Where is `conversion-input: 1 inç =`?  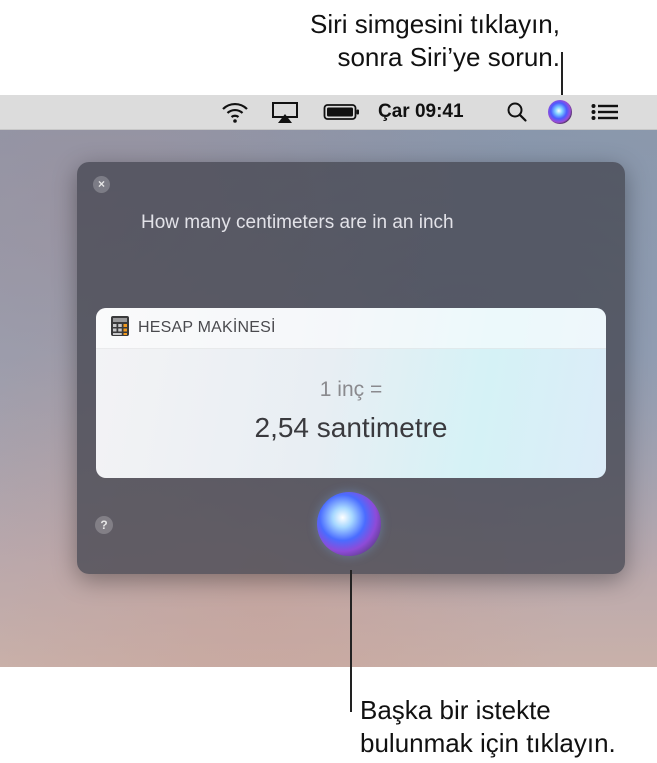 conversion-input: 1 inç = is located at coordinates (351, 389).